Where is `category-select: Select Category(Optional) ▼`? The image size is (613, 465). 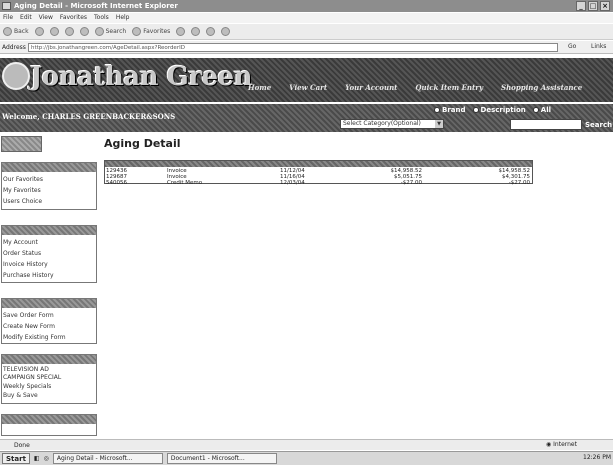 category-select: Select Category(Optional) ▼ is located at coordinates (392, 124).